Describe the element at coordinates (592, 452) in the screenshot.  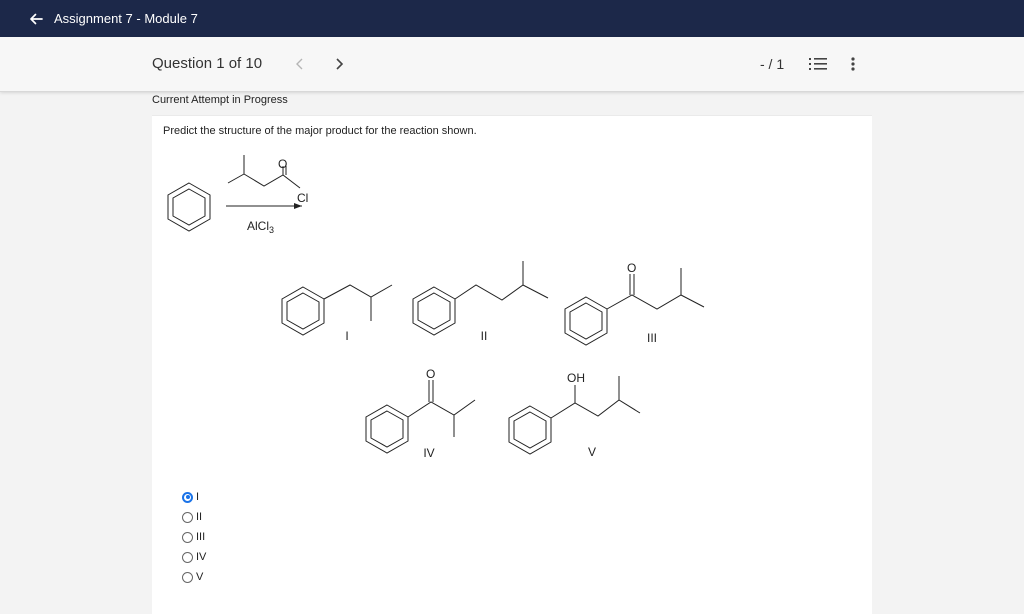
I see `structure-label: V` at that location.